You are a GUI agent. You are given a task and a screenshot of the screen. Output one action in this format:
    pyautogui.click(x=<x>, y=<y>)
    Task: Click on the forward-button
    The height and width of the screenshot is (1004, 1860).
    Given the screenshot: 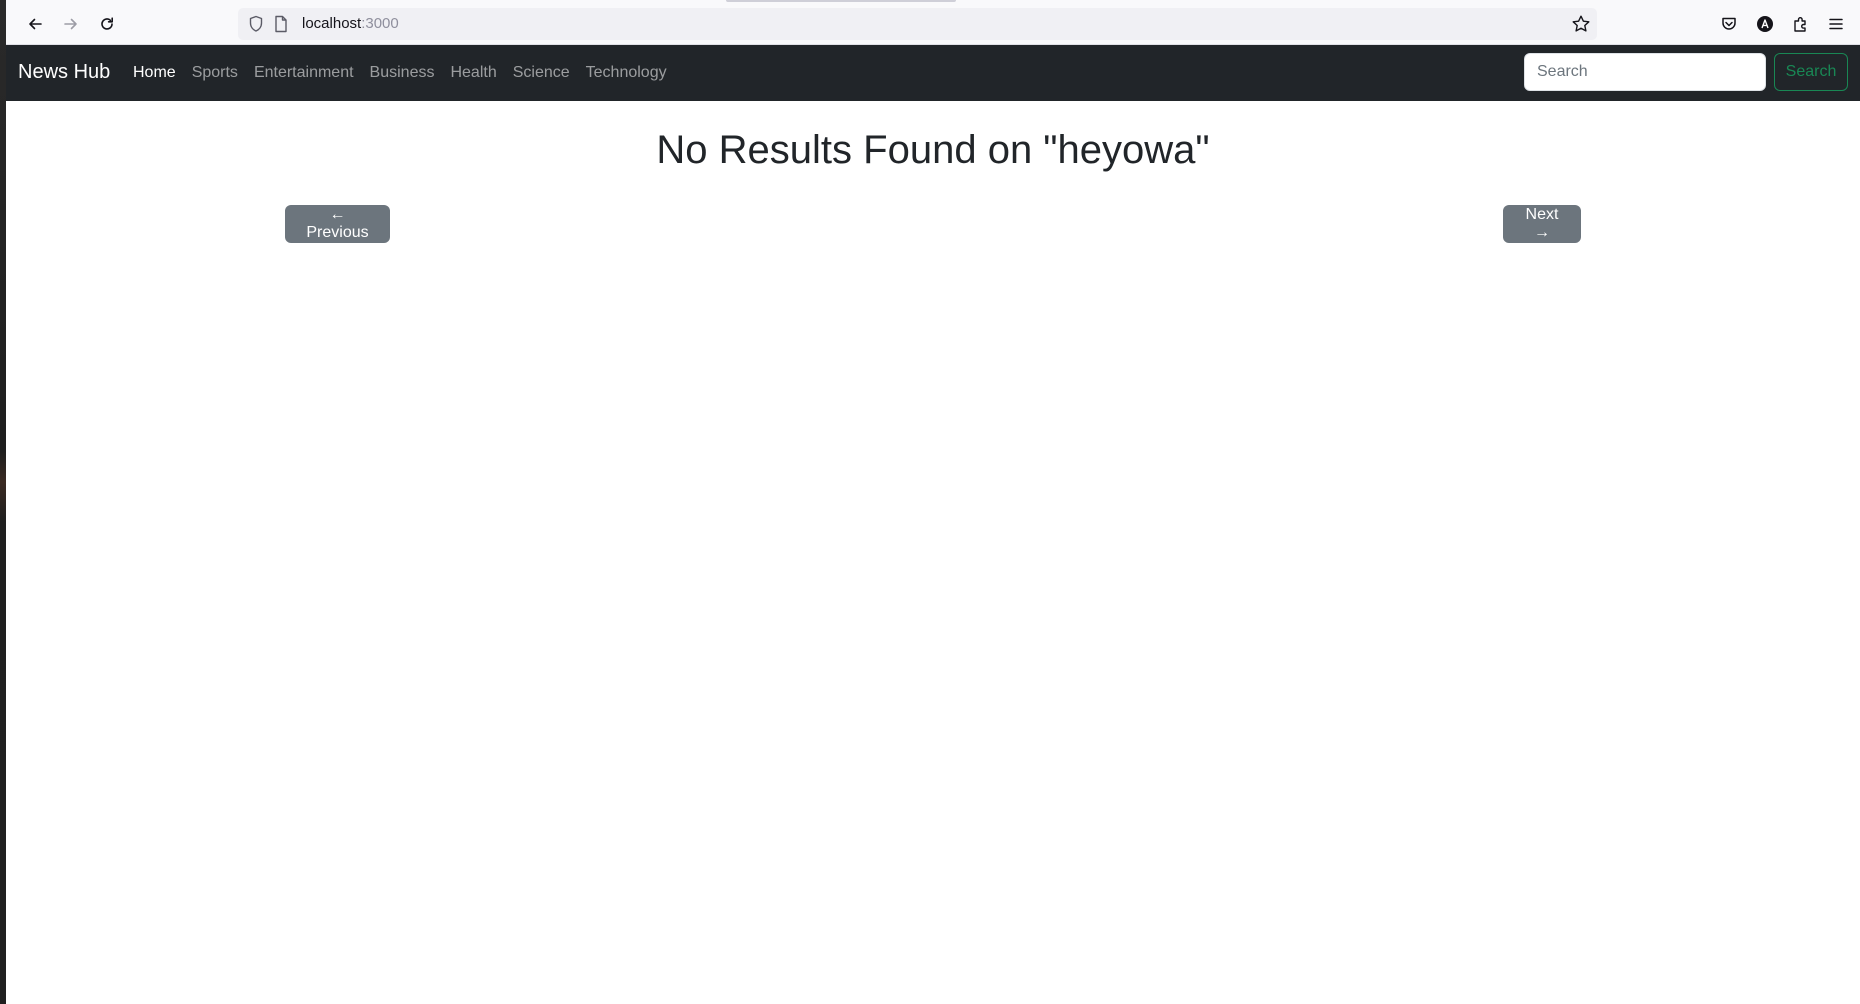 What is the action you would take?
    pyautogui.click(x=71, y=24)
    